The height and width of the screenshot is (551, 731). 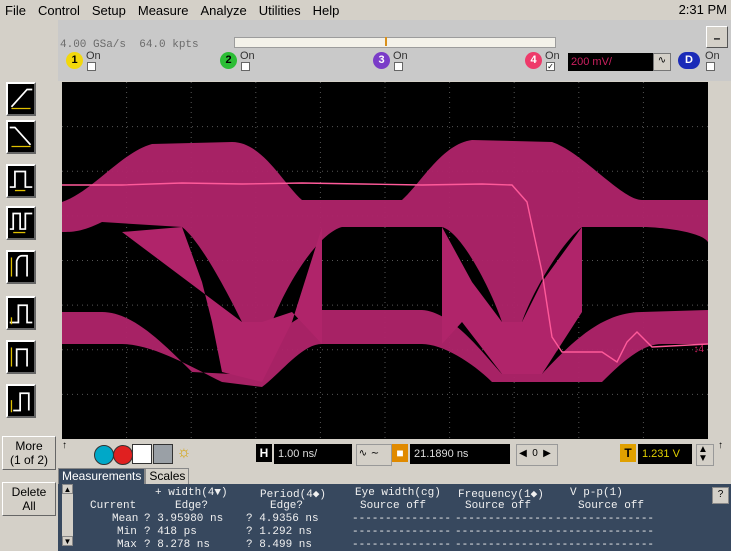 I want to click on coarse-icon: ∼, so click(x=375, y=455).